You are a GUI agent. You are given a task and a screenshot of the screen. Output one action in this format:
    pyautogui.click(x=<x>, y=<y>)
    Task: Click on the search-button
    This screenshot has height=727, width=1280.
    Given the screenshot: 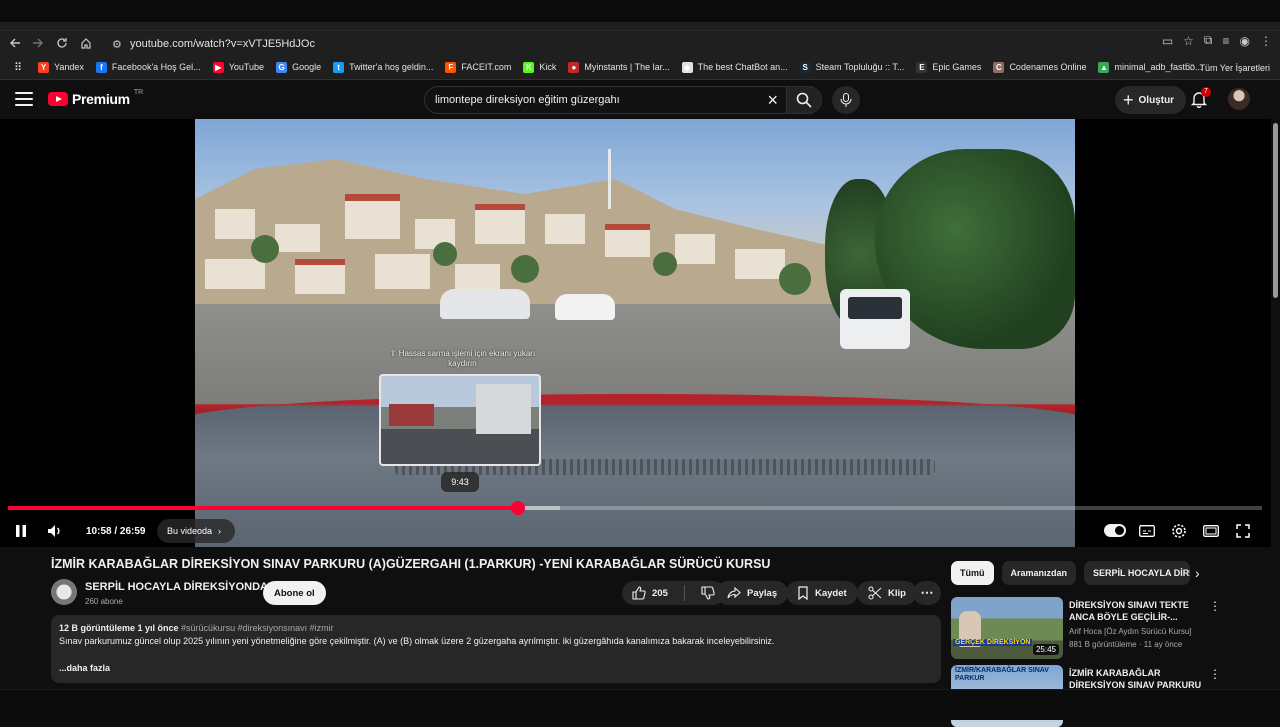 What is the action you would take?
    pyautogui.click(x=804, y=100)
    